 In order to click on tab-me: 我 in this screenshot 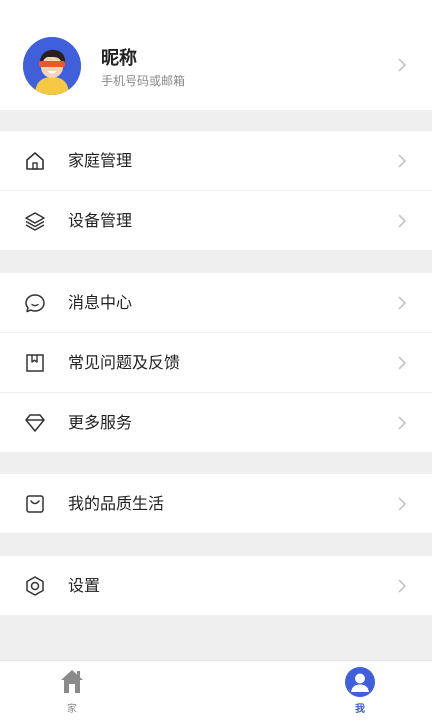, I will do `click(360, 691)`.